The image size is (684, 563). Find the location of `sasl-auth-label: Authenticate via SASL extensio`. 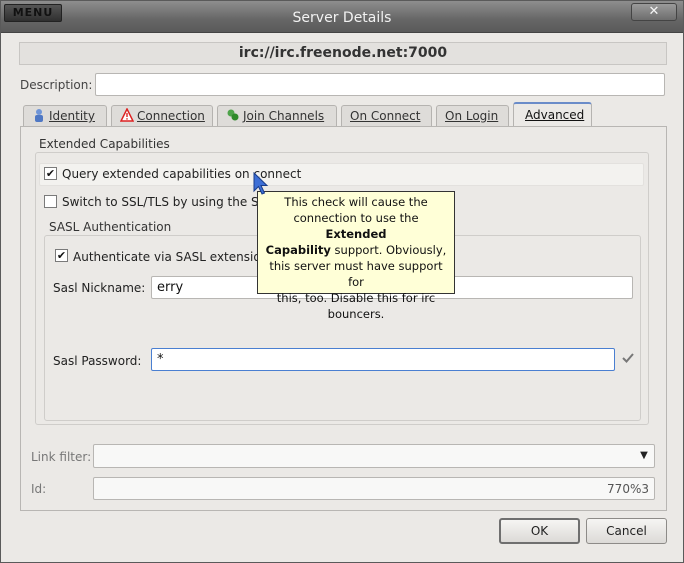

sasl-auth-label: Authenticate via SASL extensio is located at coordinates (167, 257).